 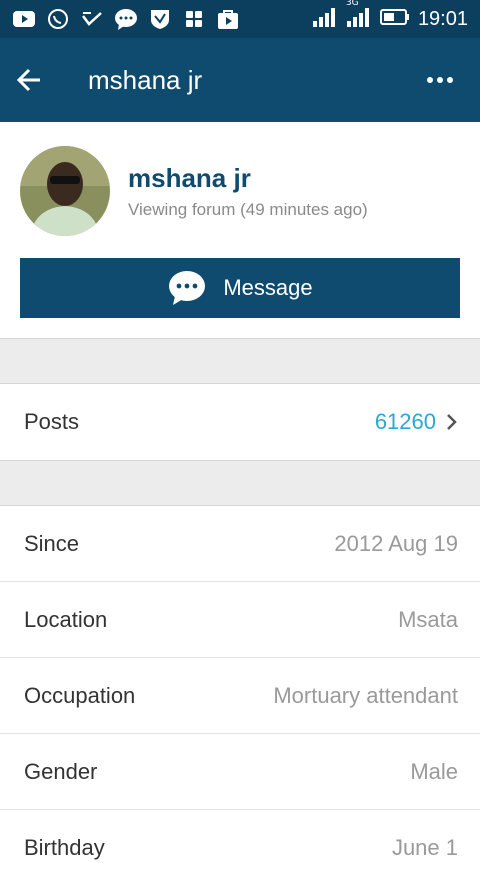 I want to click on message-button-label: Message, so click(x=268, y=287).